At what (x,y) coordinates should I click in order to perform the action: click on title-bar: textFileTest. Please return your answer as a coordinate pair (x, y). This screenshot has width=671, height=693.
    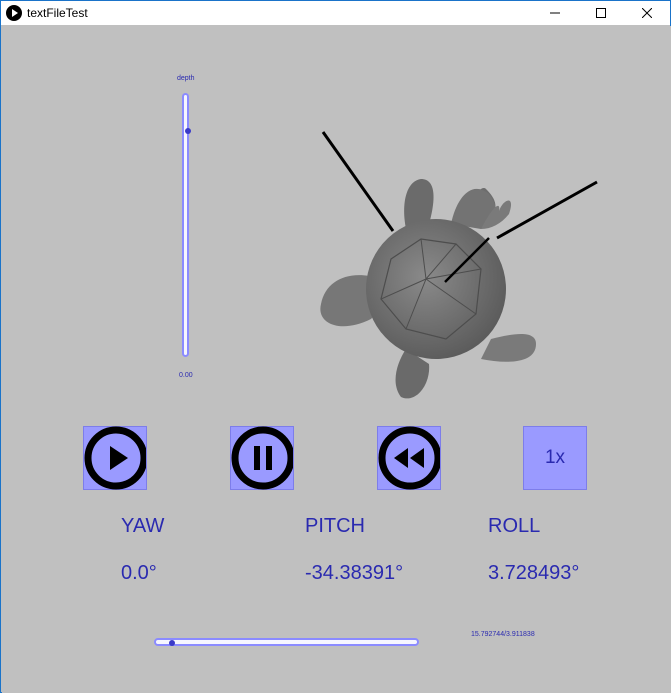
    Looking at the image, I should click on (335, 13).